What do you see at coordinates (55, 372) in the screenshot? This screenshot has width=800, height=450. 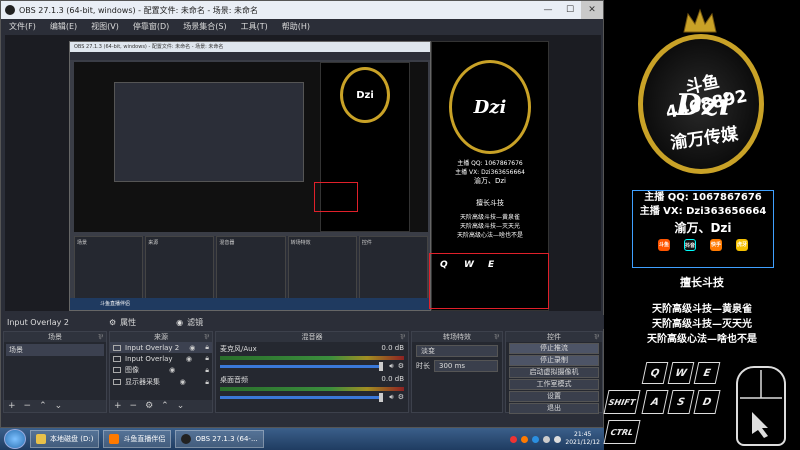 I see `scenes-dock: 场景 ⅌ 场景 + − ⌃ ⌄` at bounding box center [55, 372].